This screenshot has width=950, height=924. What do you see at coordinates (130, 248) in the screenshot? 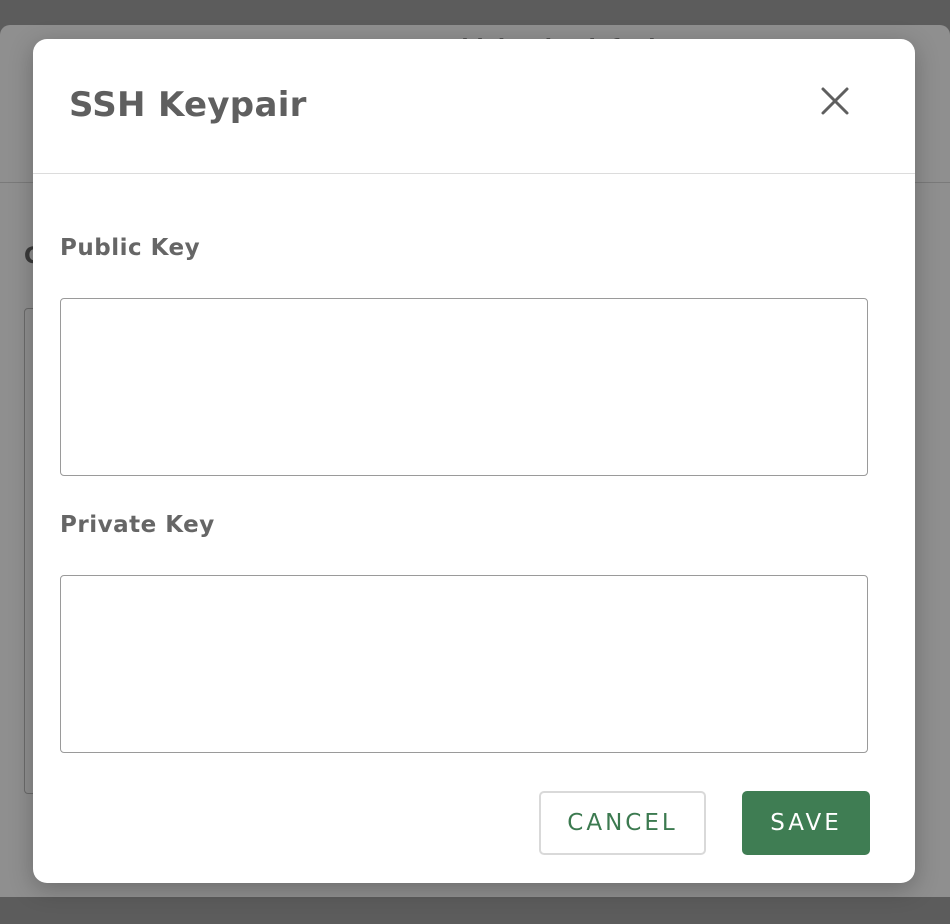
I see `public-key-label: Public Key` at bounding box center [130, 248].